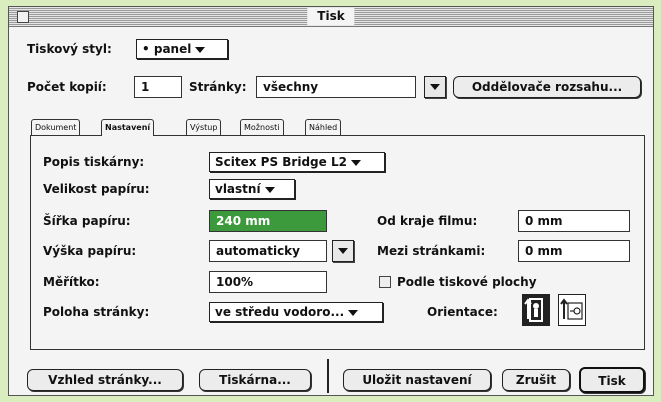 The height and width of the screenshot is (402, 661). I want to click on portrait-orientation-icon, so click(536, 310).